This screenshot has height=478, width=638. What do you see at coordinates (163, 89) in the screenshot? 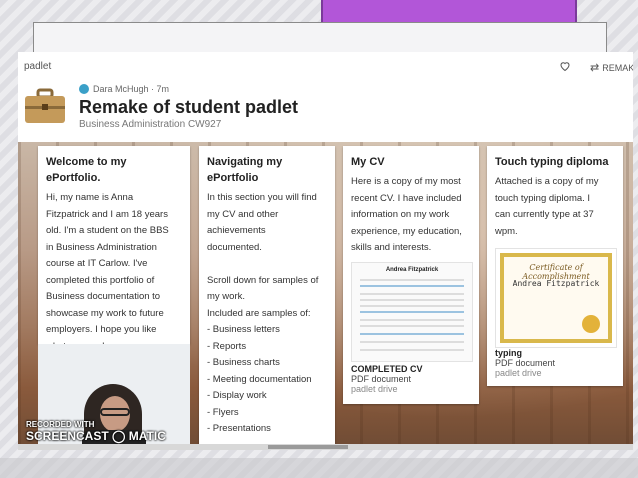
I see `post-time: 7m` at bounding box center [163, 89].